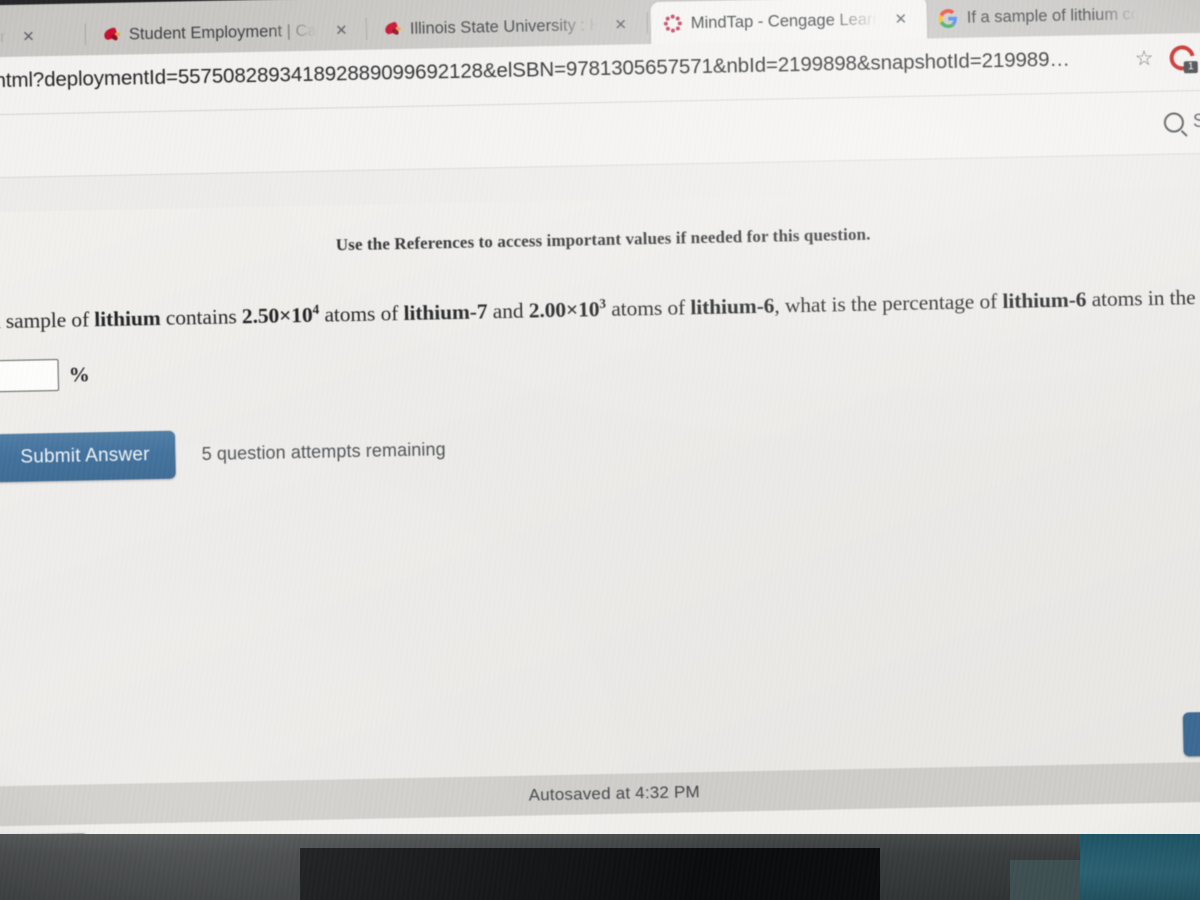 Image resolution: width=1200 pixels, height=900 pixels. I want to click on answer-input, so click(30, 375).